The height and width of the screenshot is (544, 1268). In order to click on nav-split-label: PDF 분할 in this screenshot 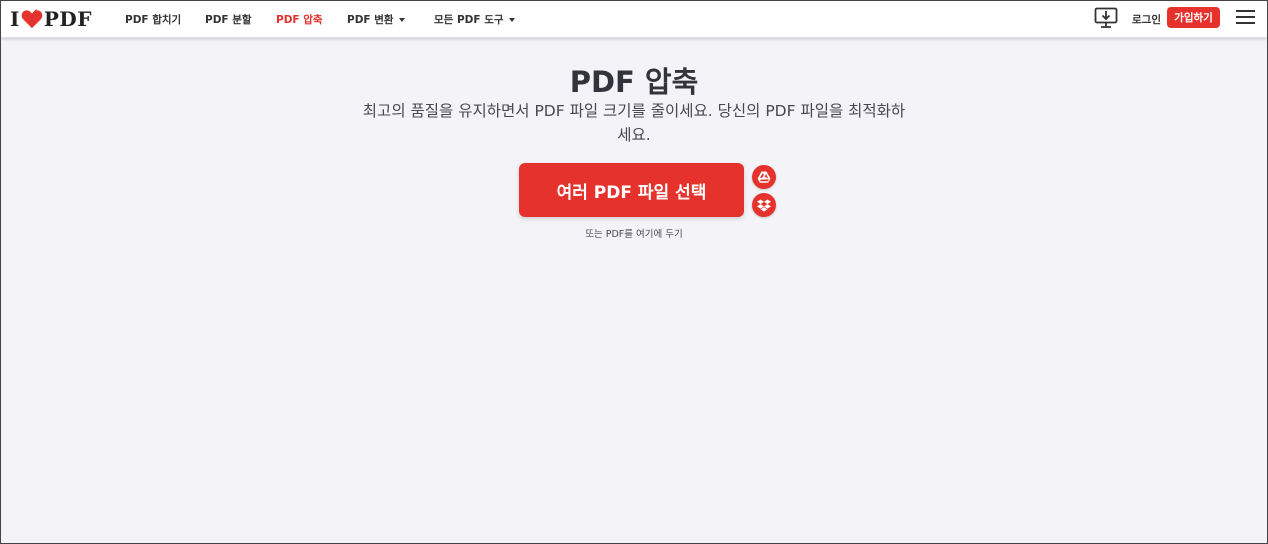, I will do `click(228, 20)`.